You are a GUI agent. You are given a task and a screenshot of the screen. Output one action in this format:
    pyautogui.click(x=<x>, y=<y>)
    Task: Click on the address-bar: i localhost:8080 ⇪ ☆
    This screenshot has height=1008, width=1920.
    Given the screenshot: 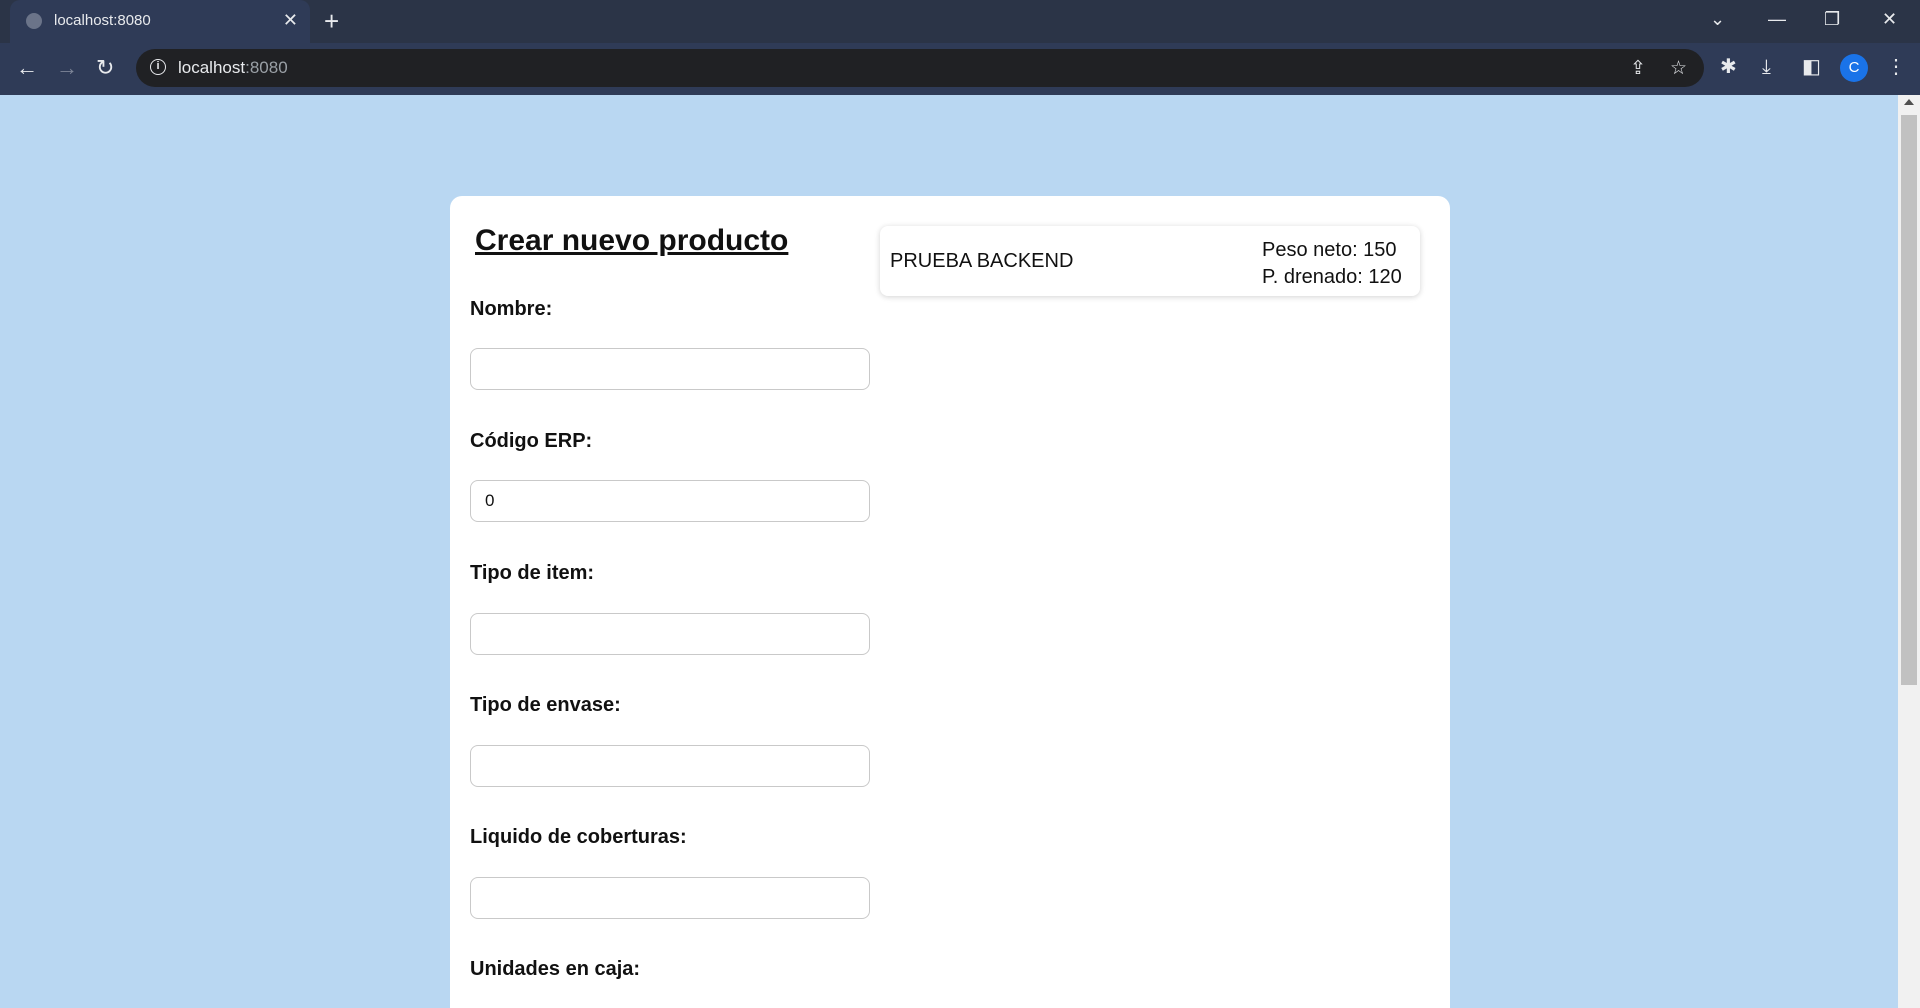 What is the action you would take?
    pyautogui.click(x=920, y=68)
    